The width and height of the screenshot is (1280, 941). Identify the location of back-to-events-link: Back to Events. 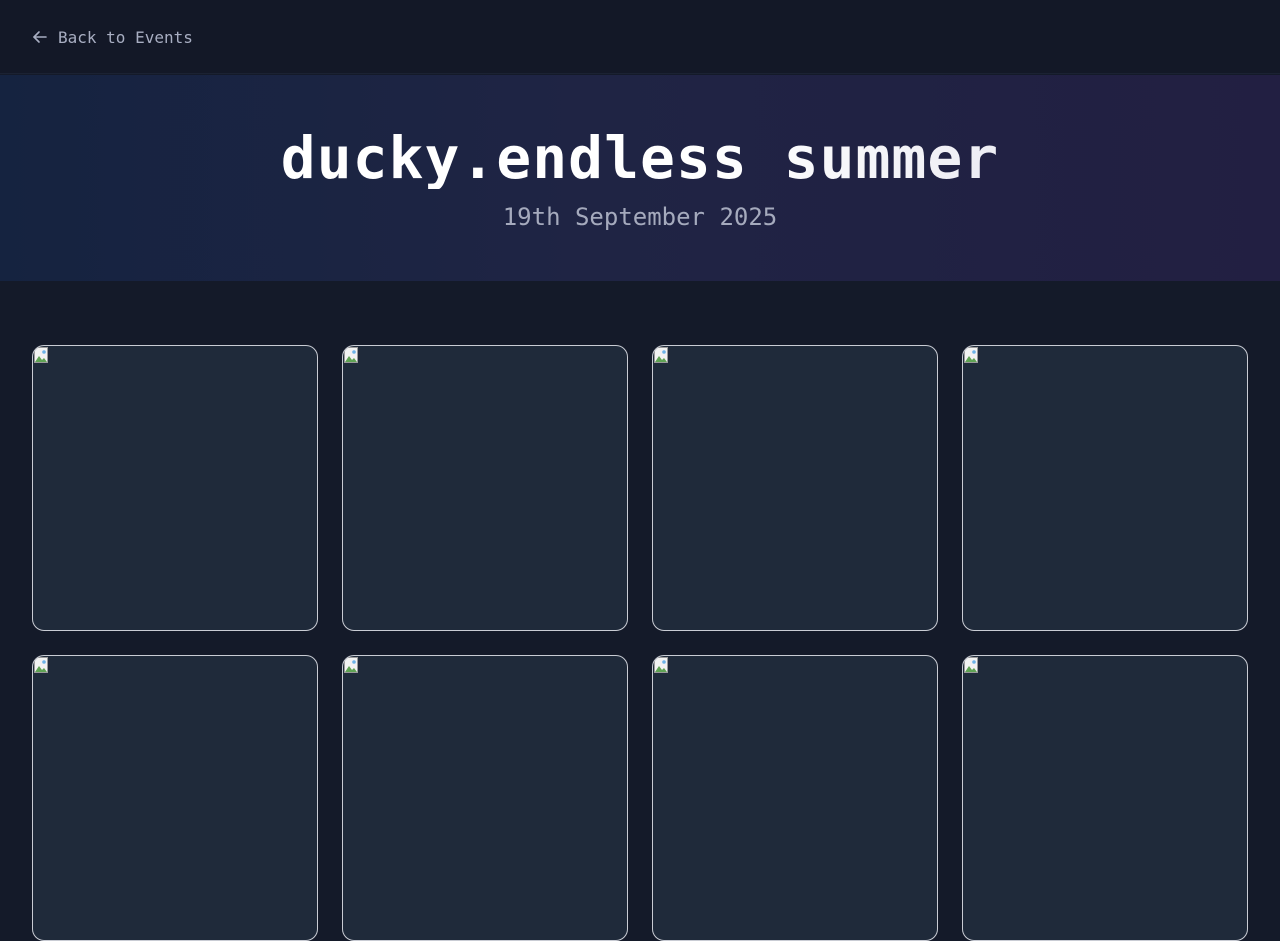
(112, 37).